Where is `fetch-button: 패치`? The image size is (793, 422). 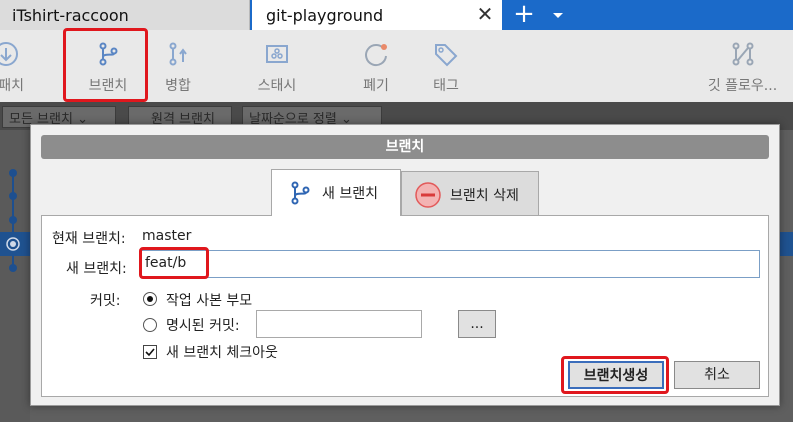
fetch-button: 패치 is located at coordinates (18, 66).